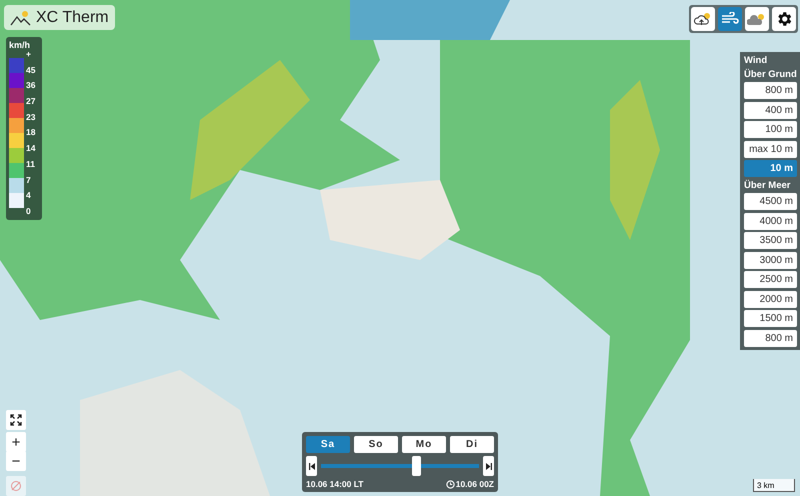 This screenshot has height=496, width=800. I want to click on legend-label: 27, so click(31, 101).